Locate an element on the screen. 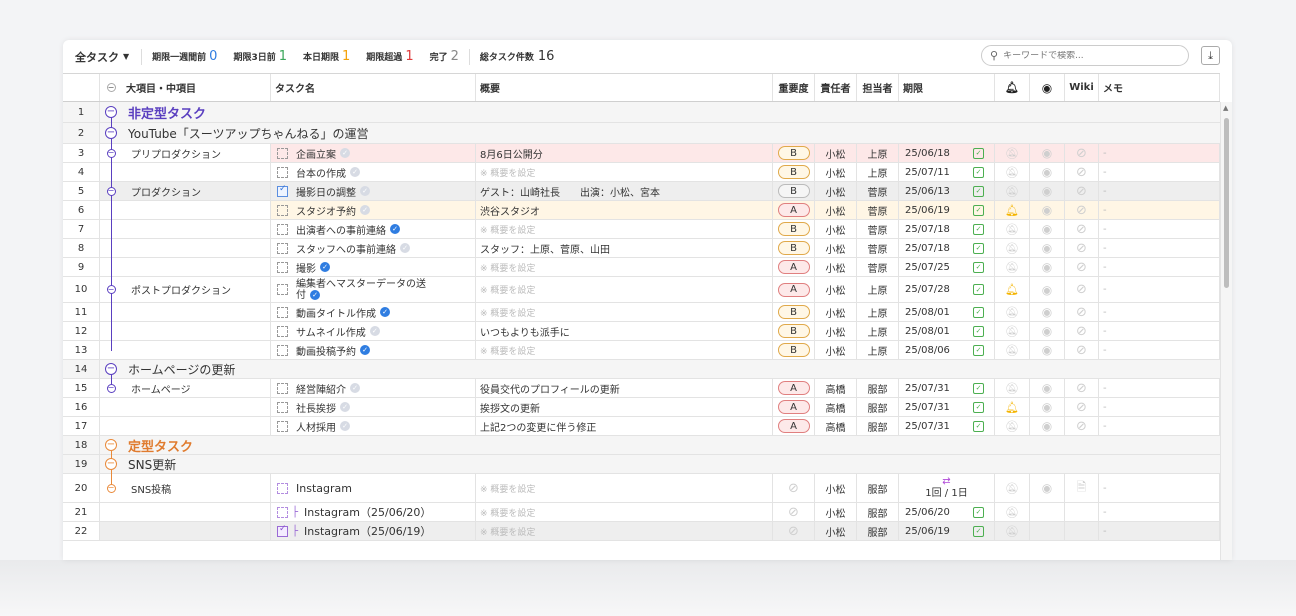 Image resolution: width=1296 pixels, height=616 pixels. task-summary: 役員交代のプロフィールの更新 is located at coordinates (550, 388).